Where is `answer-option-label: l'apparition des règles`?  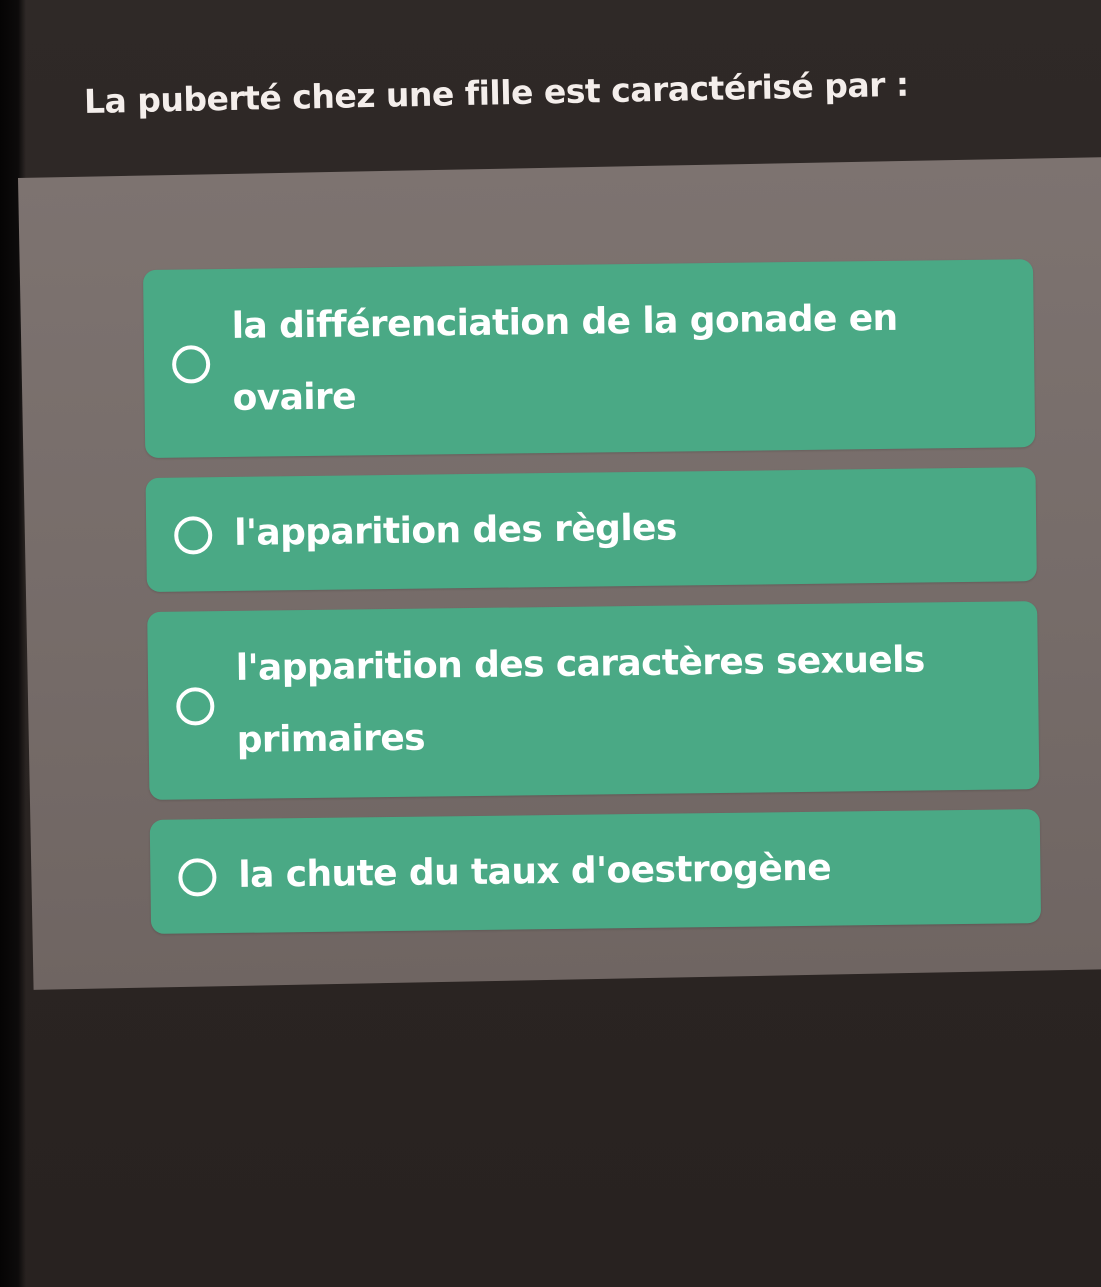
answer-option-label: l'apparition des règles is located at coordinates (455, 530).